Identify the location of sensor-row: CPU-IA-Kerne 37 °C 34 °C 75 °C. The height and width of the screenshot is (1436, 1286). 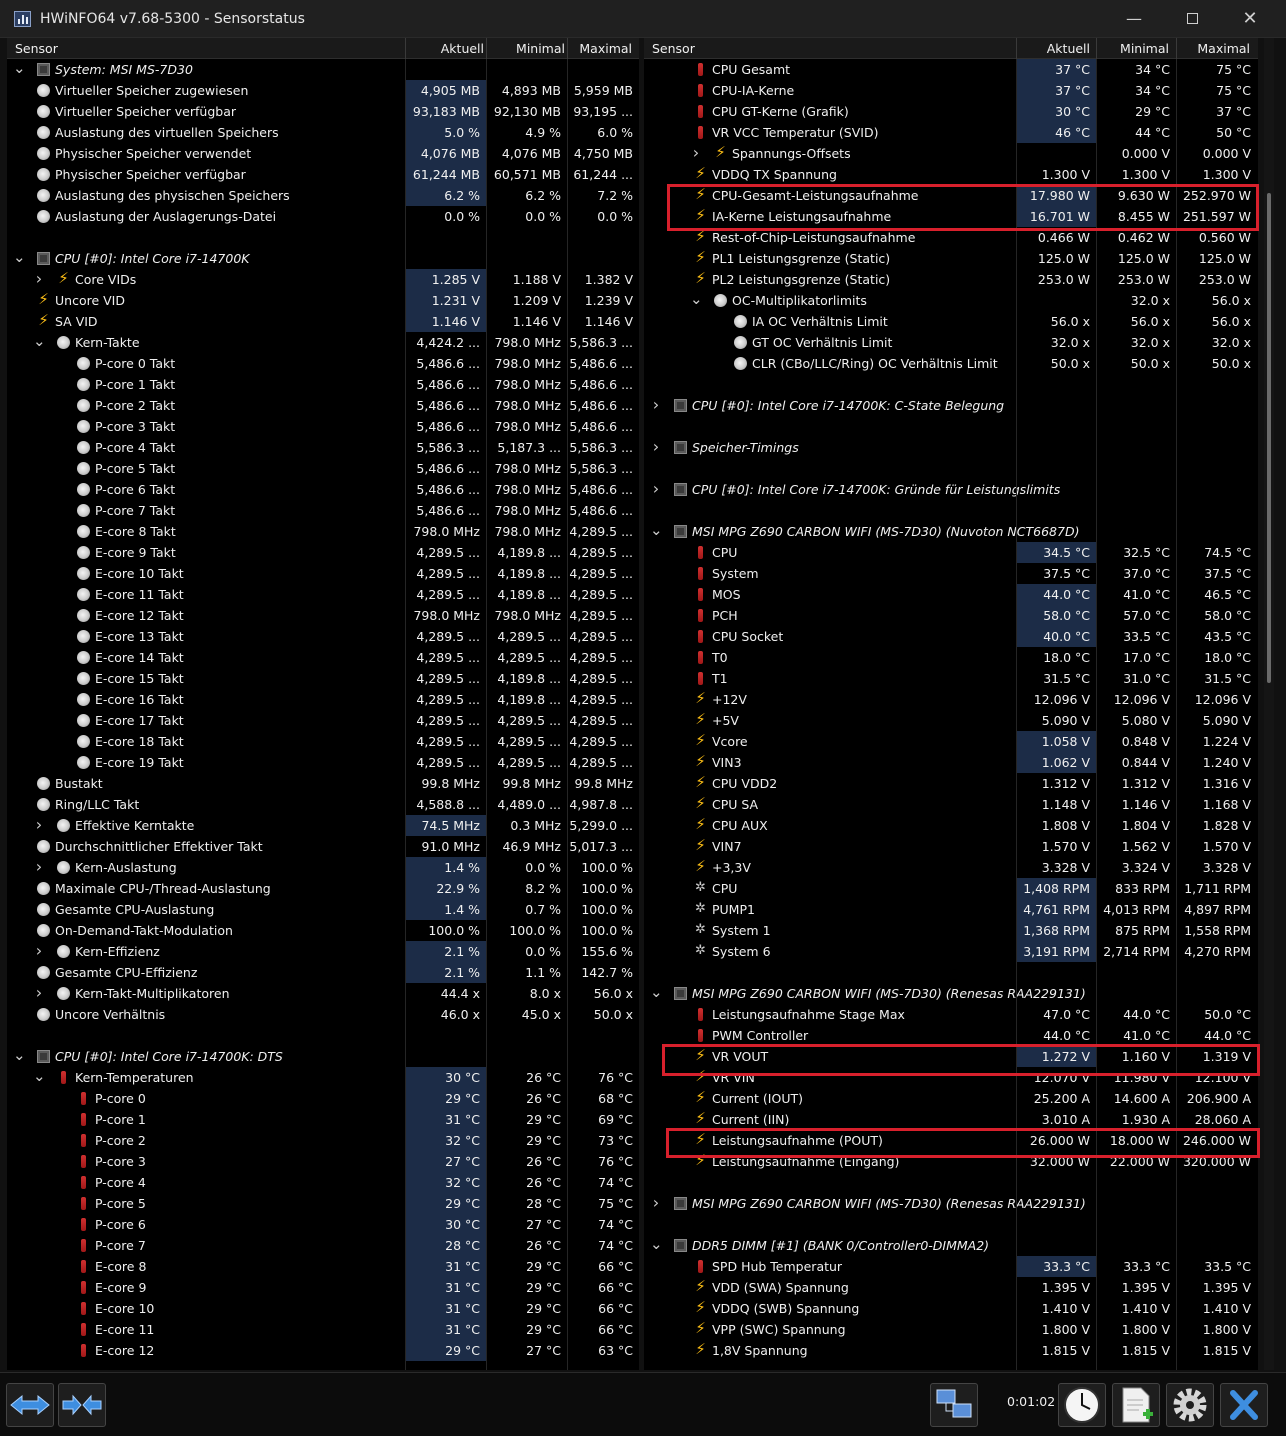
(951, 90).